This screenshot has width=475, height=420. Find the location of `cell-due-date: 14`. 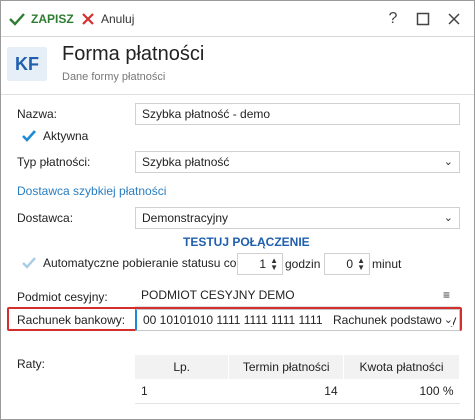

cell-due-date: 14 is located at coordinates (286, 391).